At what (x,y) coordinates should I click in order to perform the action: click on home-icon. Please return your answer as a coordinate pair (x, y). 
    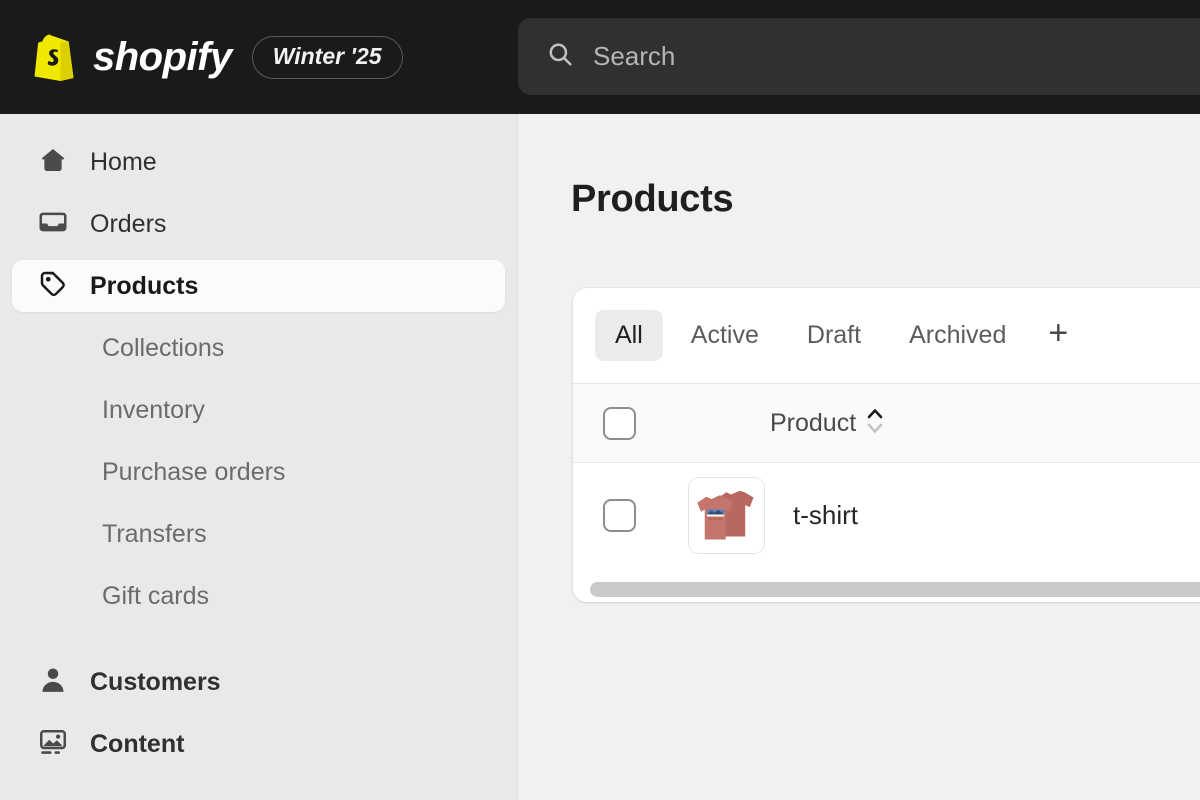
    Looking at the image, I should click on (53, 162).